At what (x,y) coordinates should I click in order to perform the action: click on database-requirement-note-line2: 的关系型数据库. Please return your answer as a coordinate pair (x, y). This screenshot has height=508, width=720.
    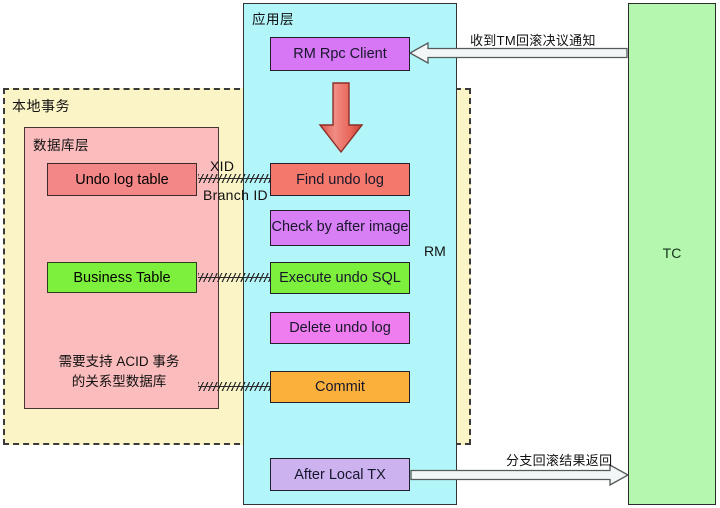
    Looking at the image, I should click on (119, 382).